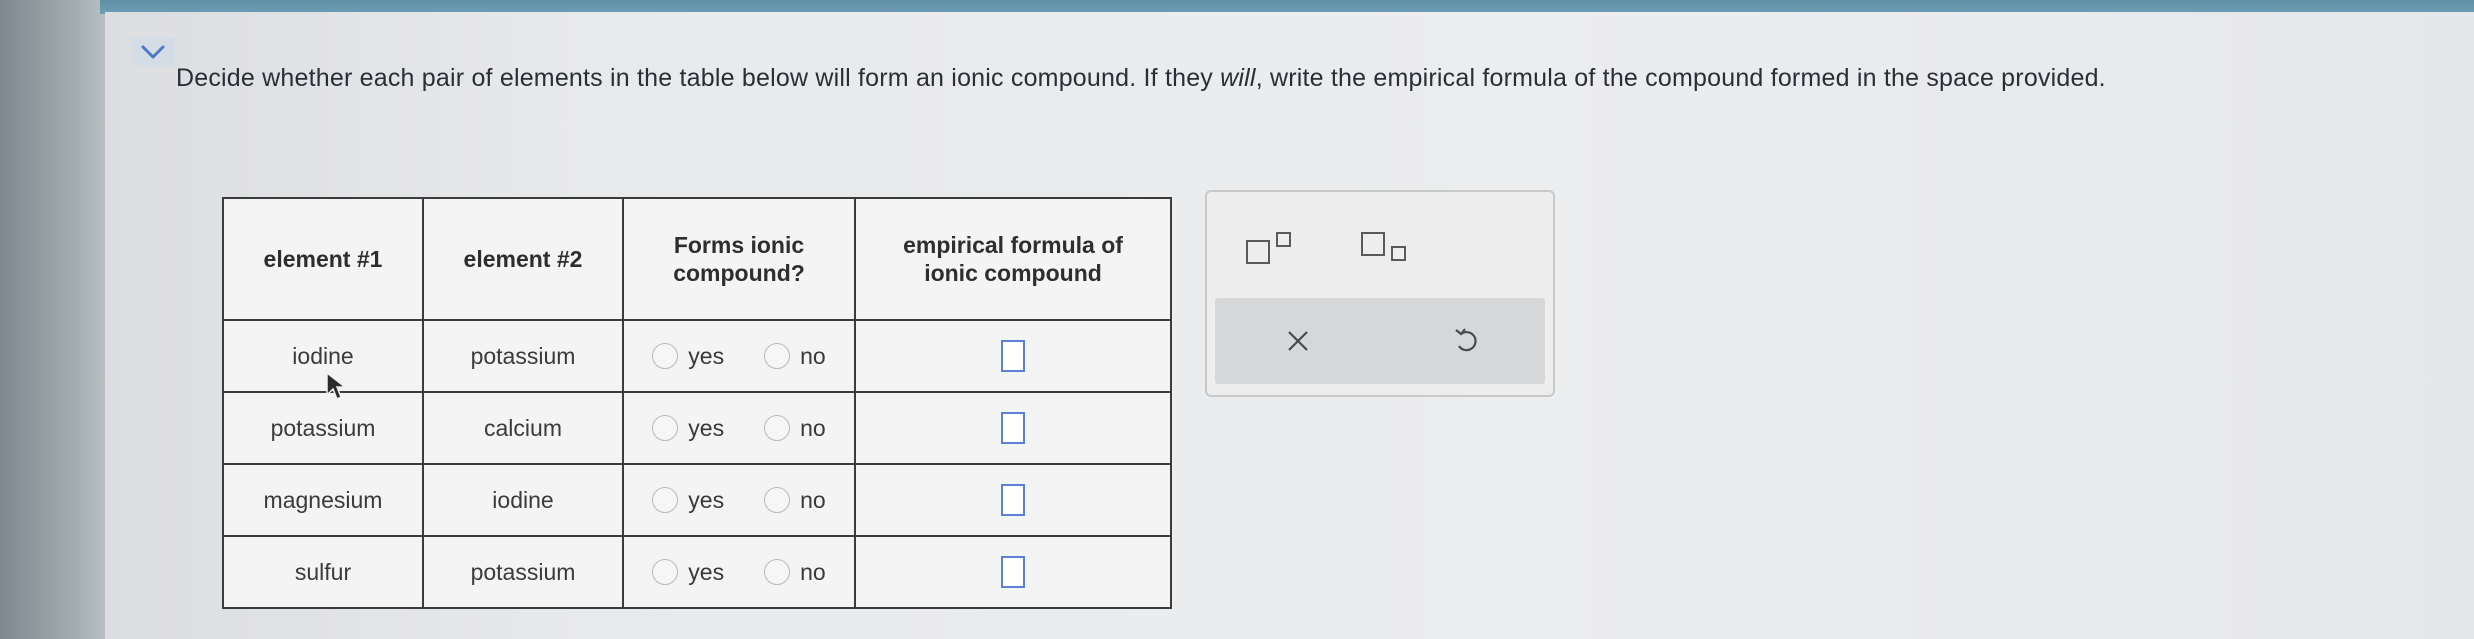  What do you see at coordinates (1268, 248) in the screenshot?
I see `superscript-icon` at bounding box center [1268, 248].